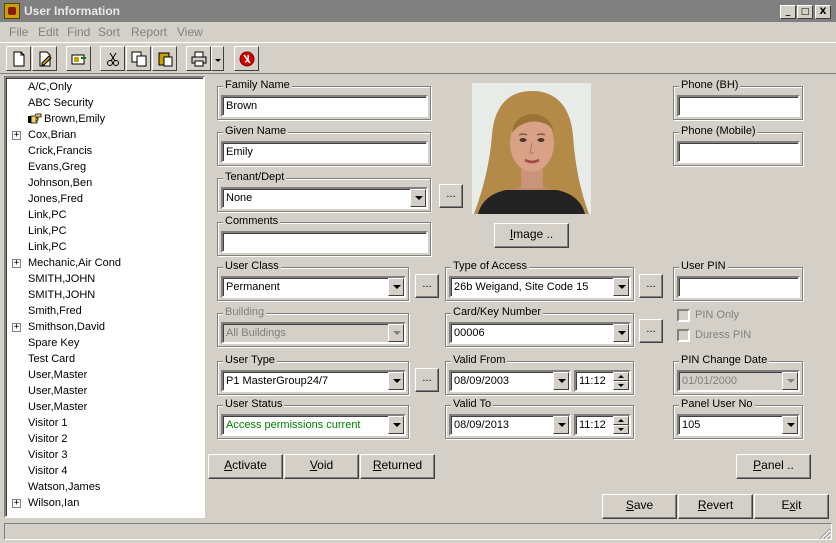  What do you see at coordinates (164, 58) in the screenshot?
I see `paste-button` at bounding box center [164, 58].